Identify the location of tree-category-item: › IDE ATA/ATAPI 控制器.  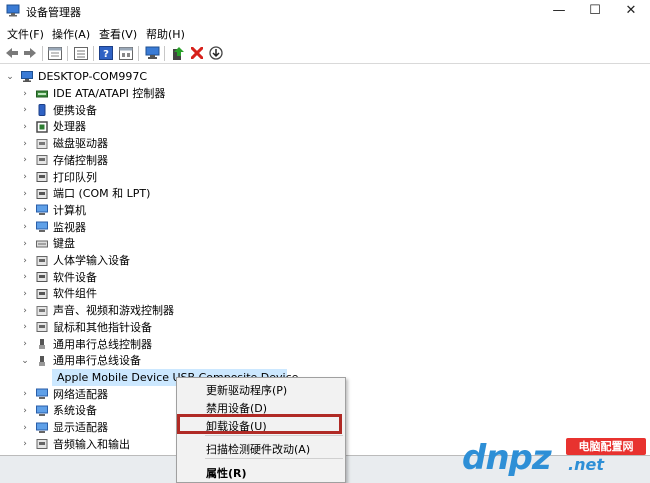
(92, 93).